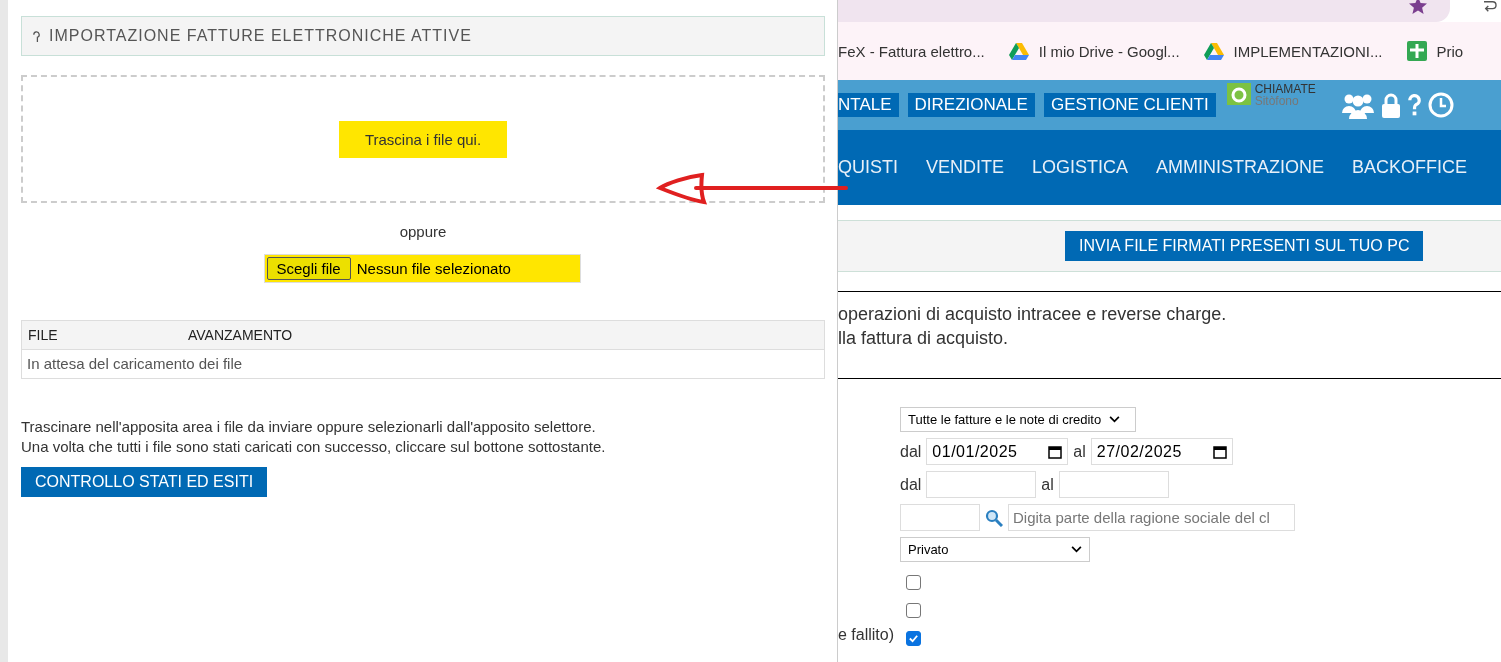  What do you see at coordinates (1079, 451) in the screenshot?
I see `date-label: al` at bounding box center [1079, 451].